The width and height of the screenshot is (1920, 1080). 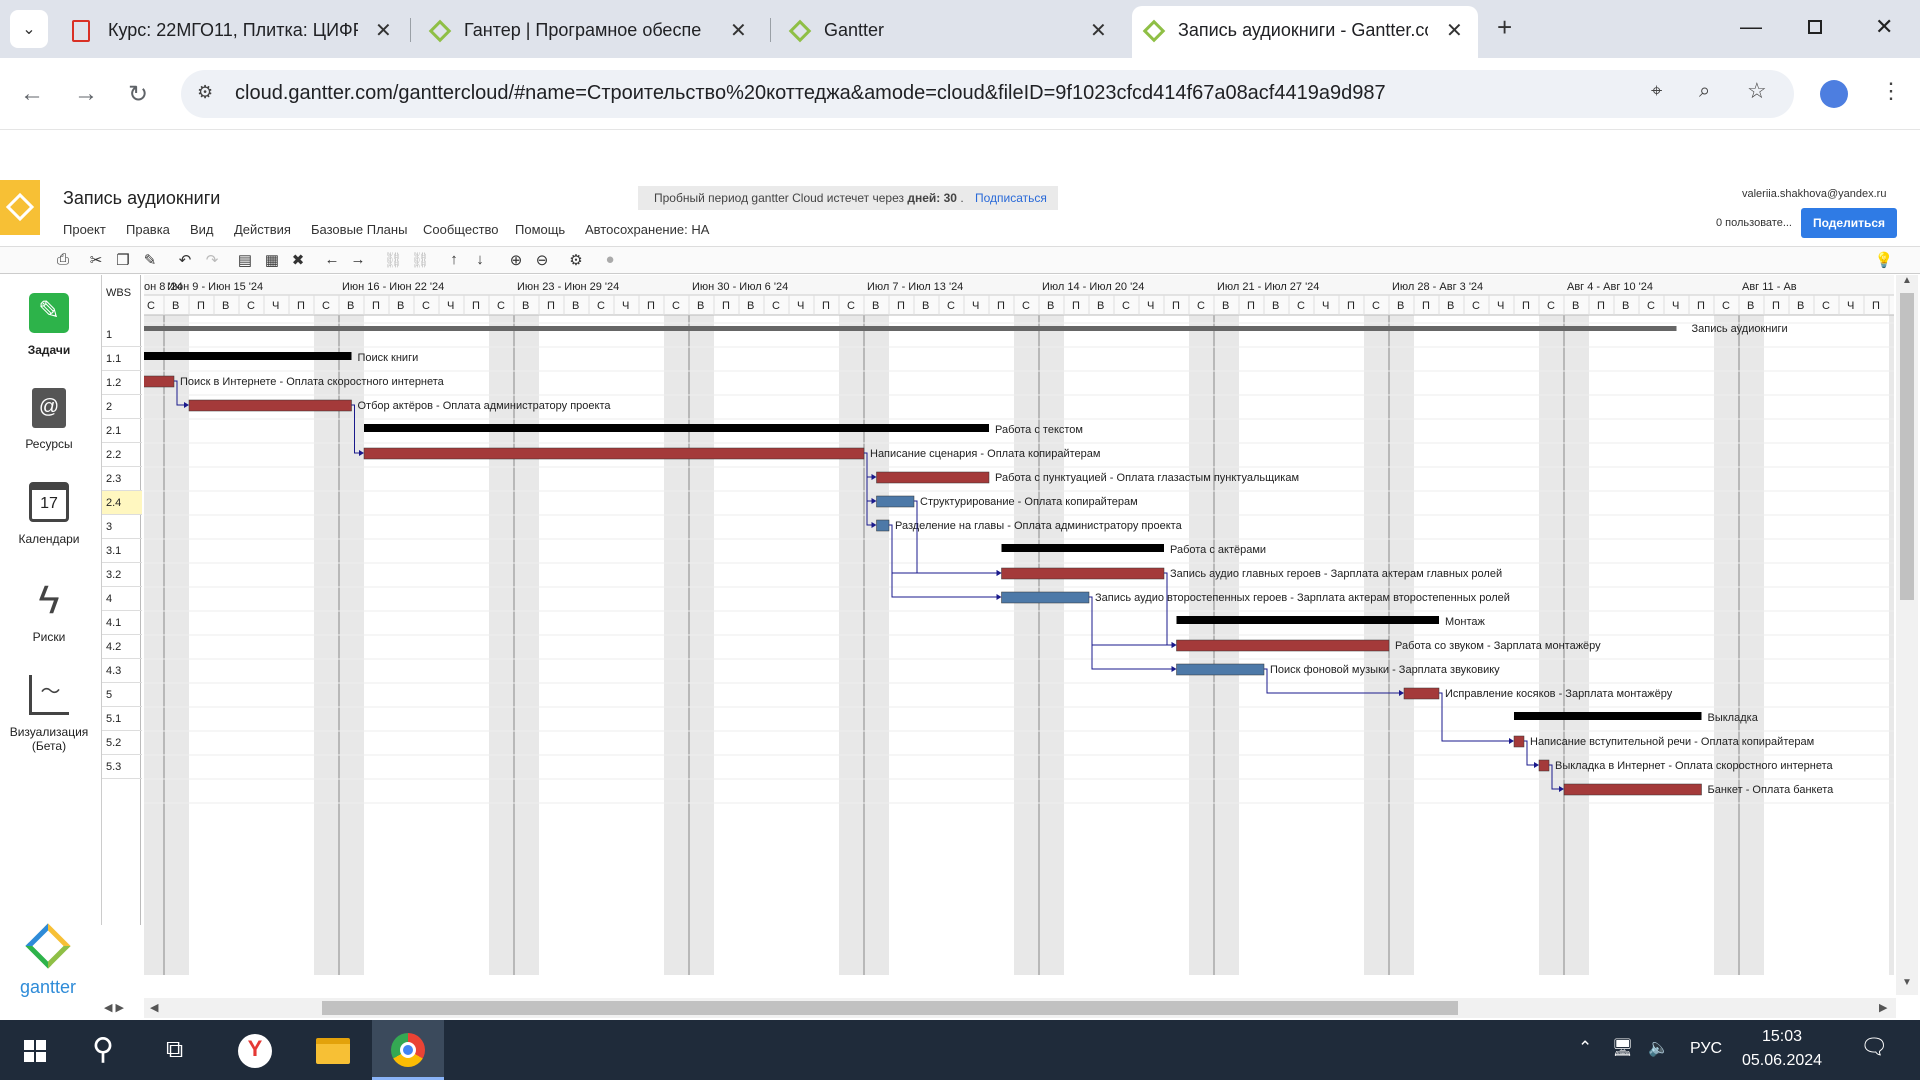 What do you see at coordinates (1834, 94) in the screenshot?
I see `profile-avatar` at bounding box center [1834, 94].